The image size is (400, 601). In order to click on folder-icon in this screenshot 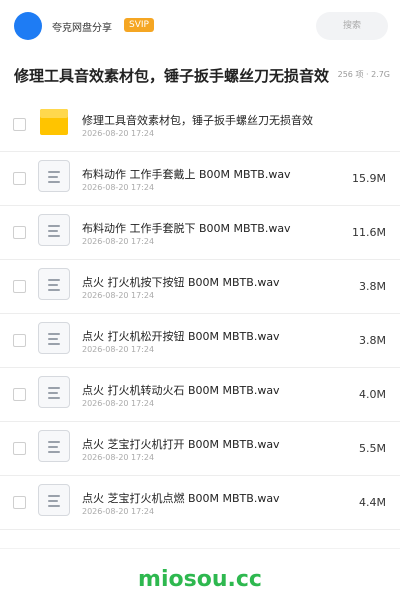, I will do `click(54, 122)`.